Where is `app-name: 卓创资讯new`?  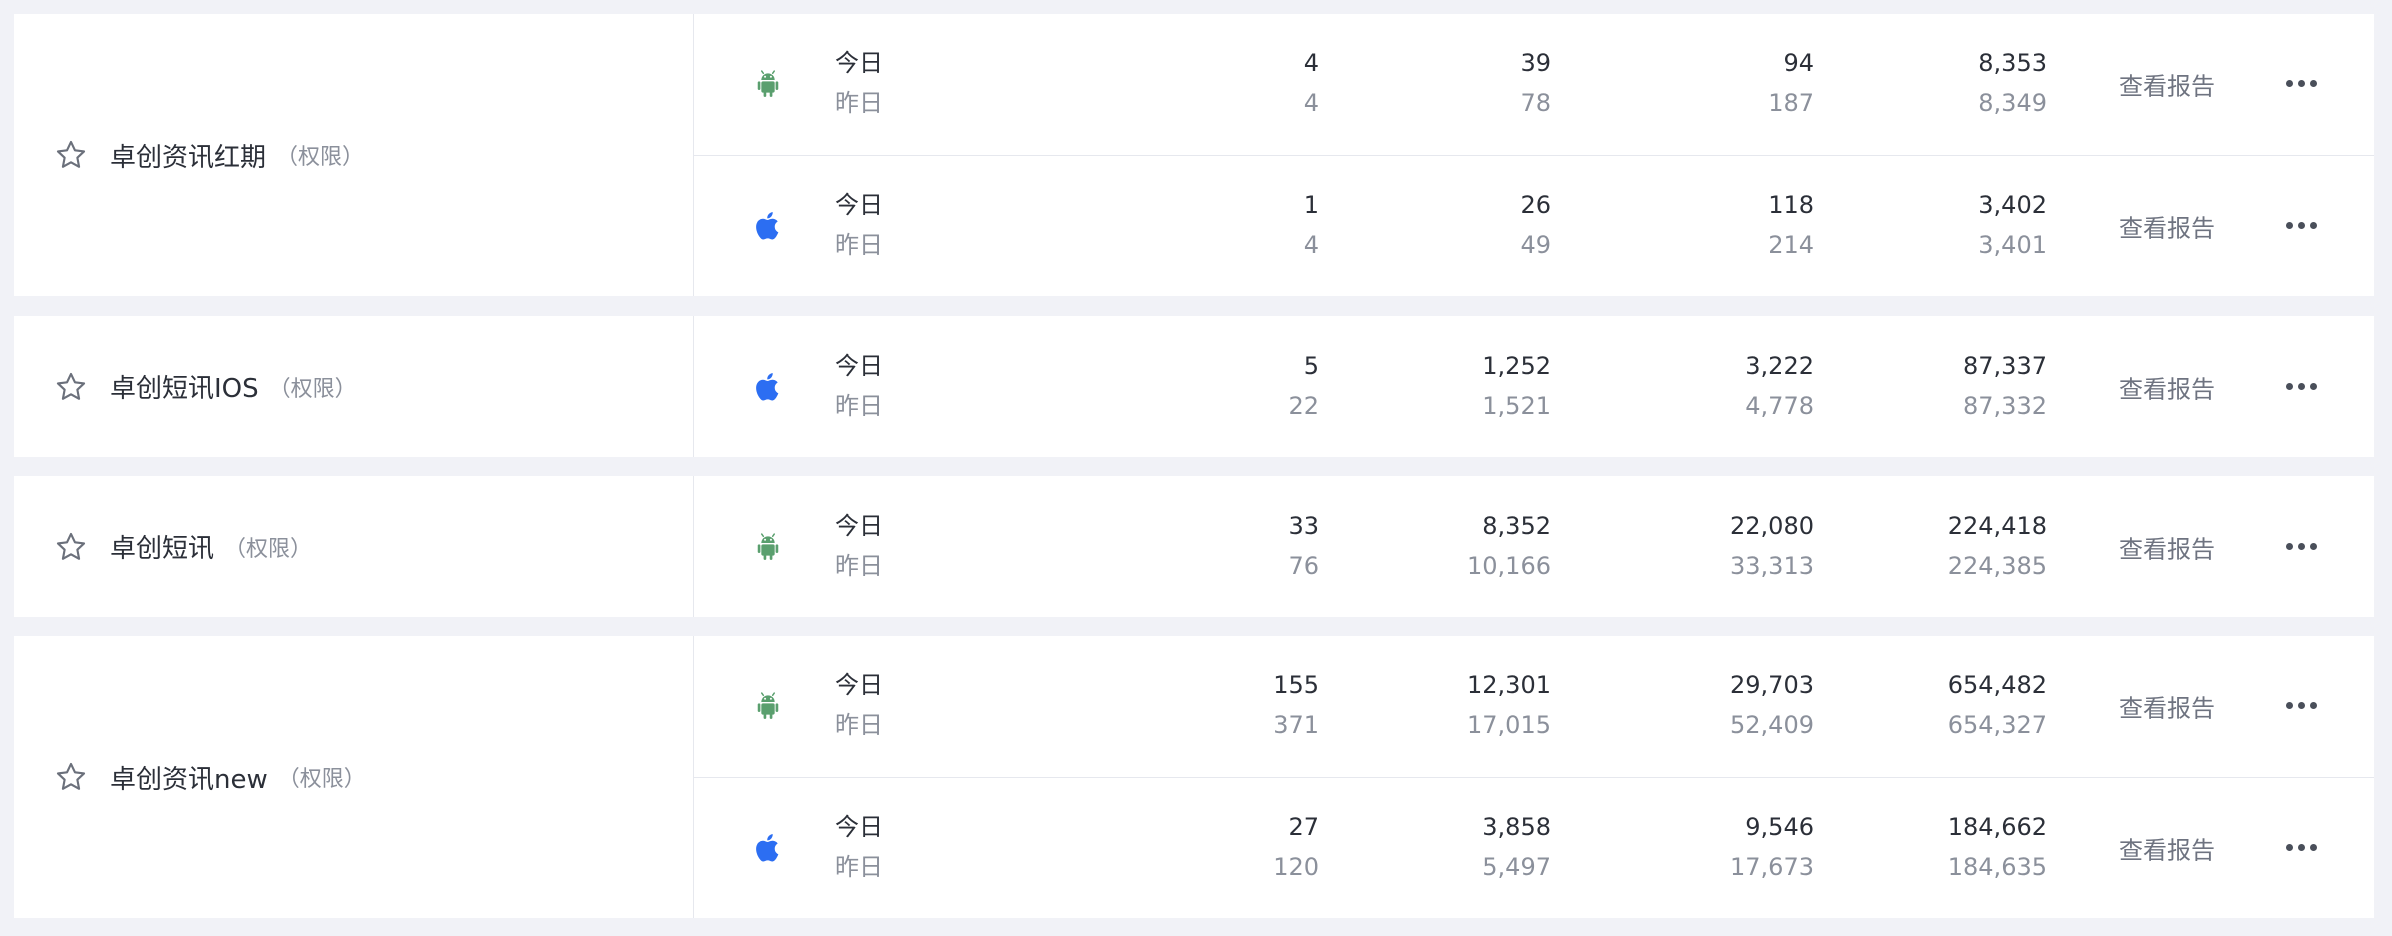
app-name: 卓创资讯new is located at coordinates (189, 777).